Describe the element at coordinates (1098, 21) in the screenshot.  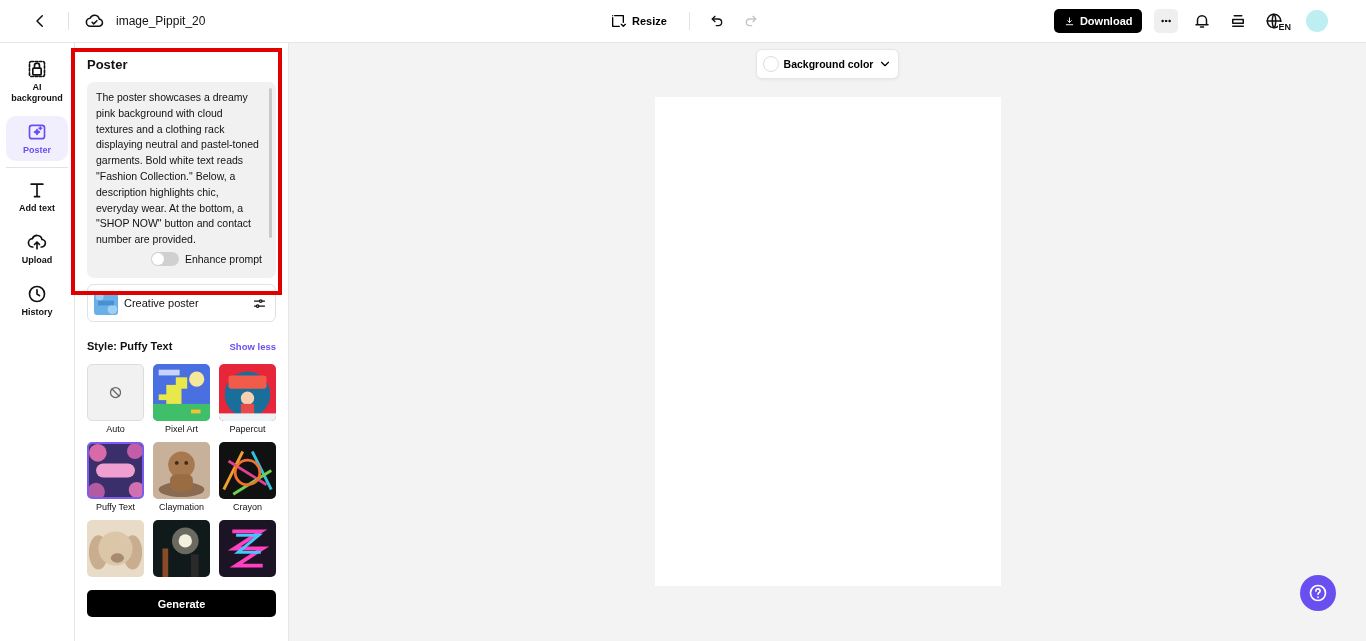
I see `download-button: Download` at that location.